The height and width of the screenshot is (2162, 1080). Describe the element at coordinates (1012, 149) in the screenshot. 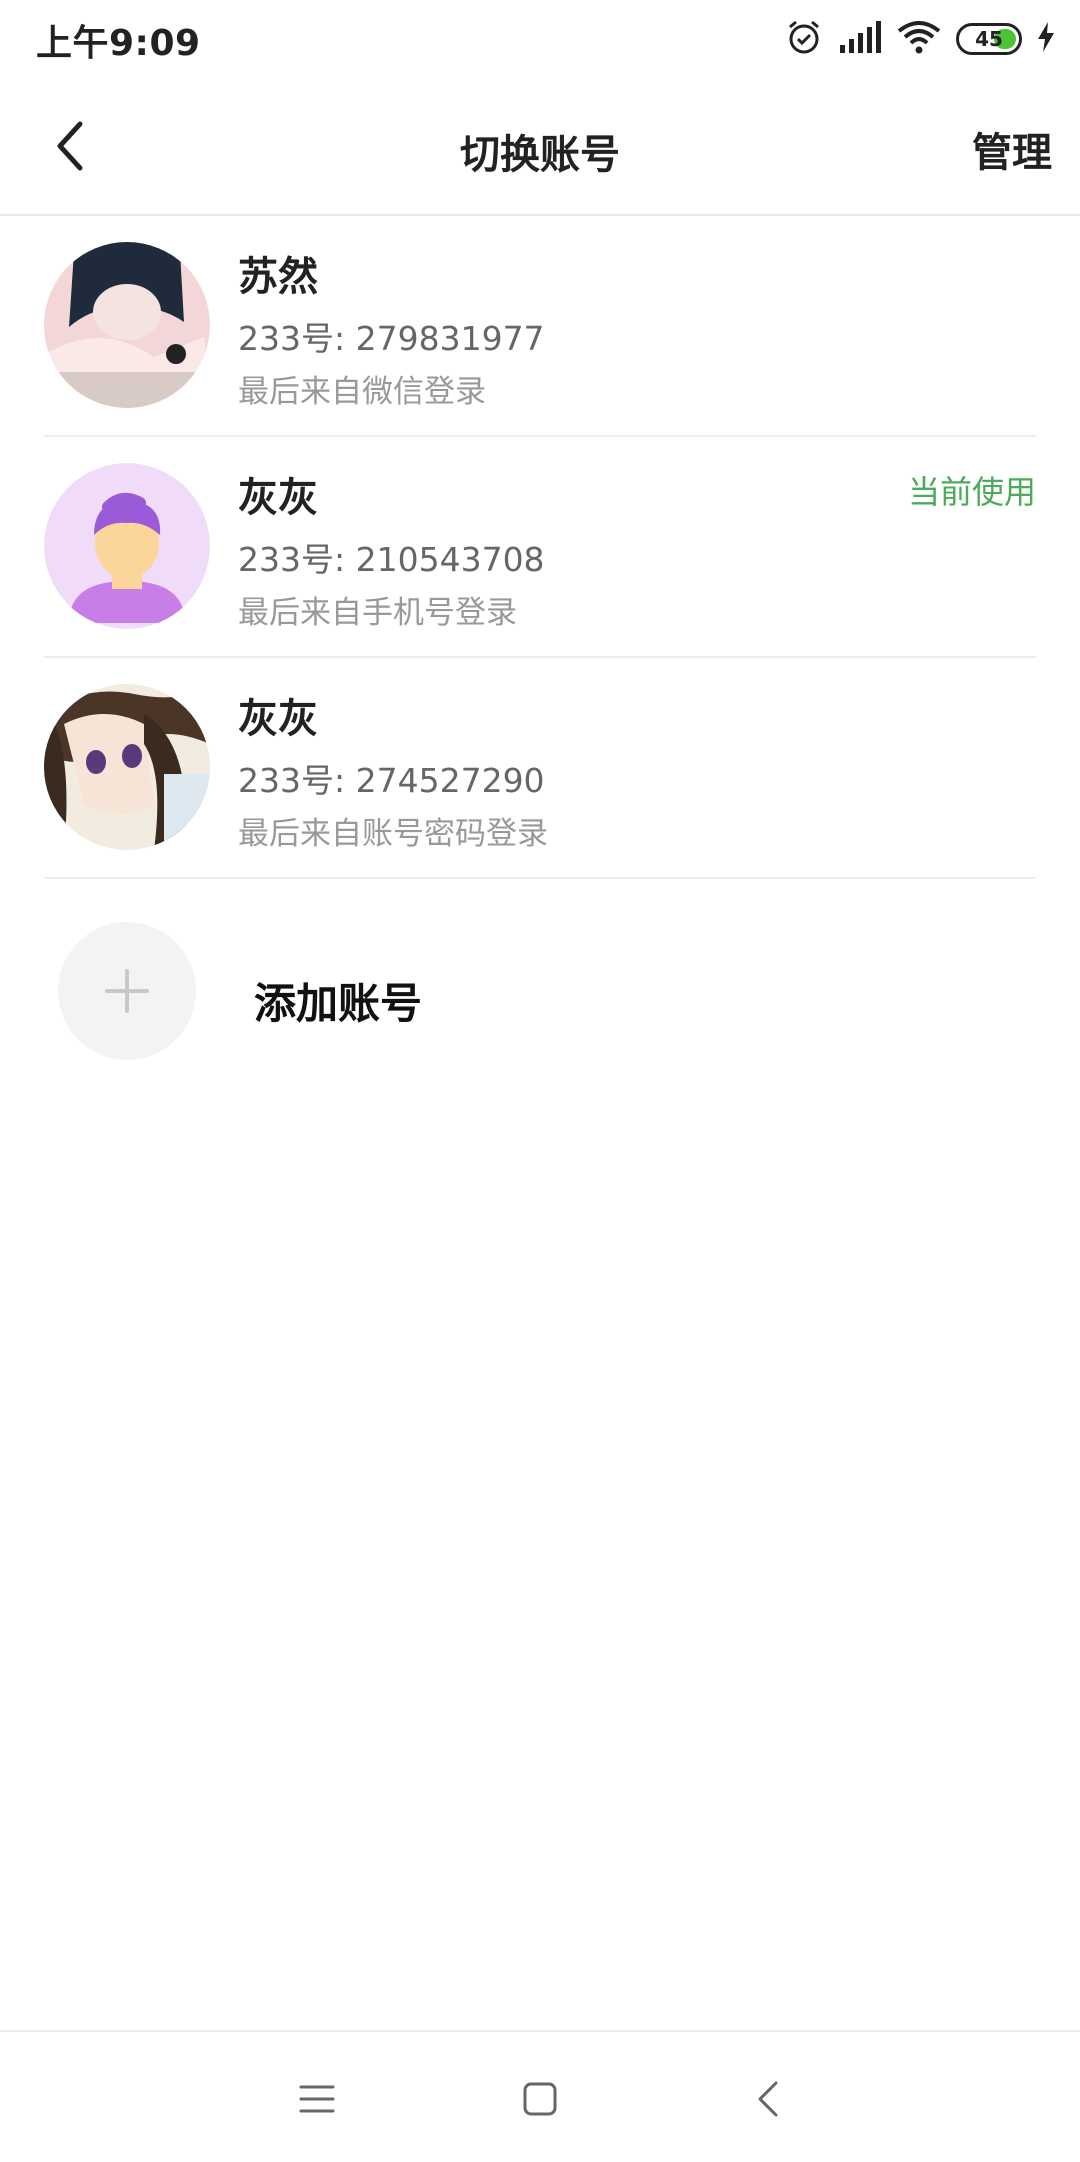

I see `manage-button: 管理` at that location.